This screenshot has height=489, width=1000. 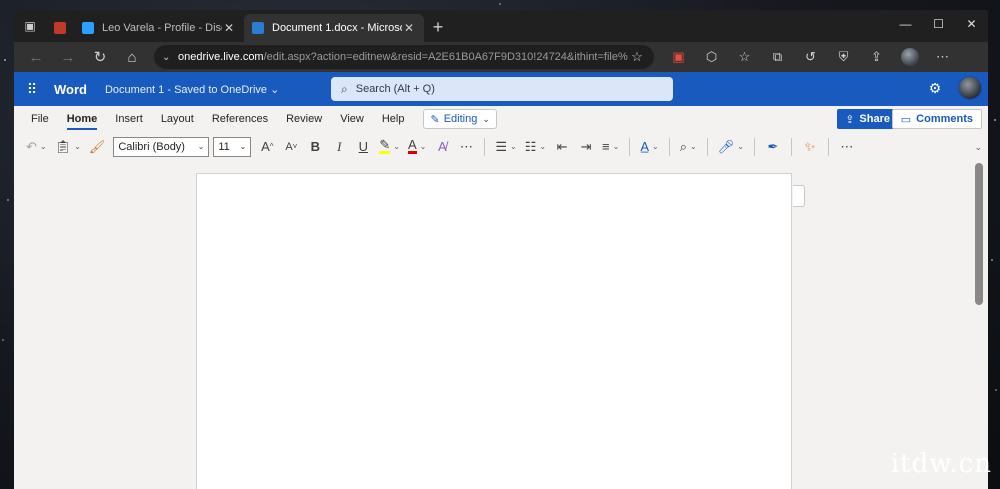 I want to click on disqus-favicon-icon, so click(x=88, y=28).